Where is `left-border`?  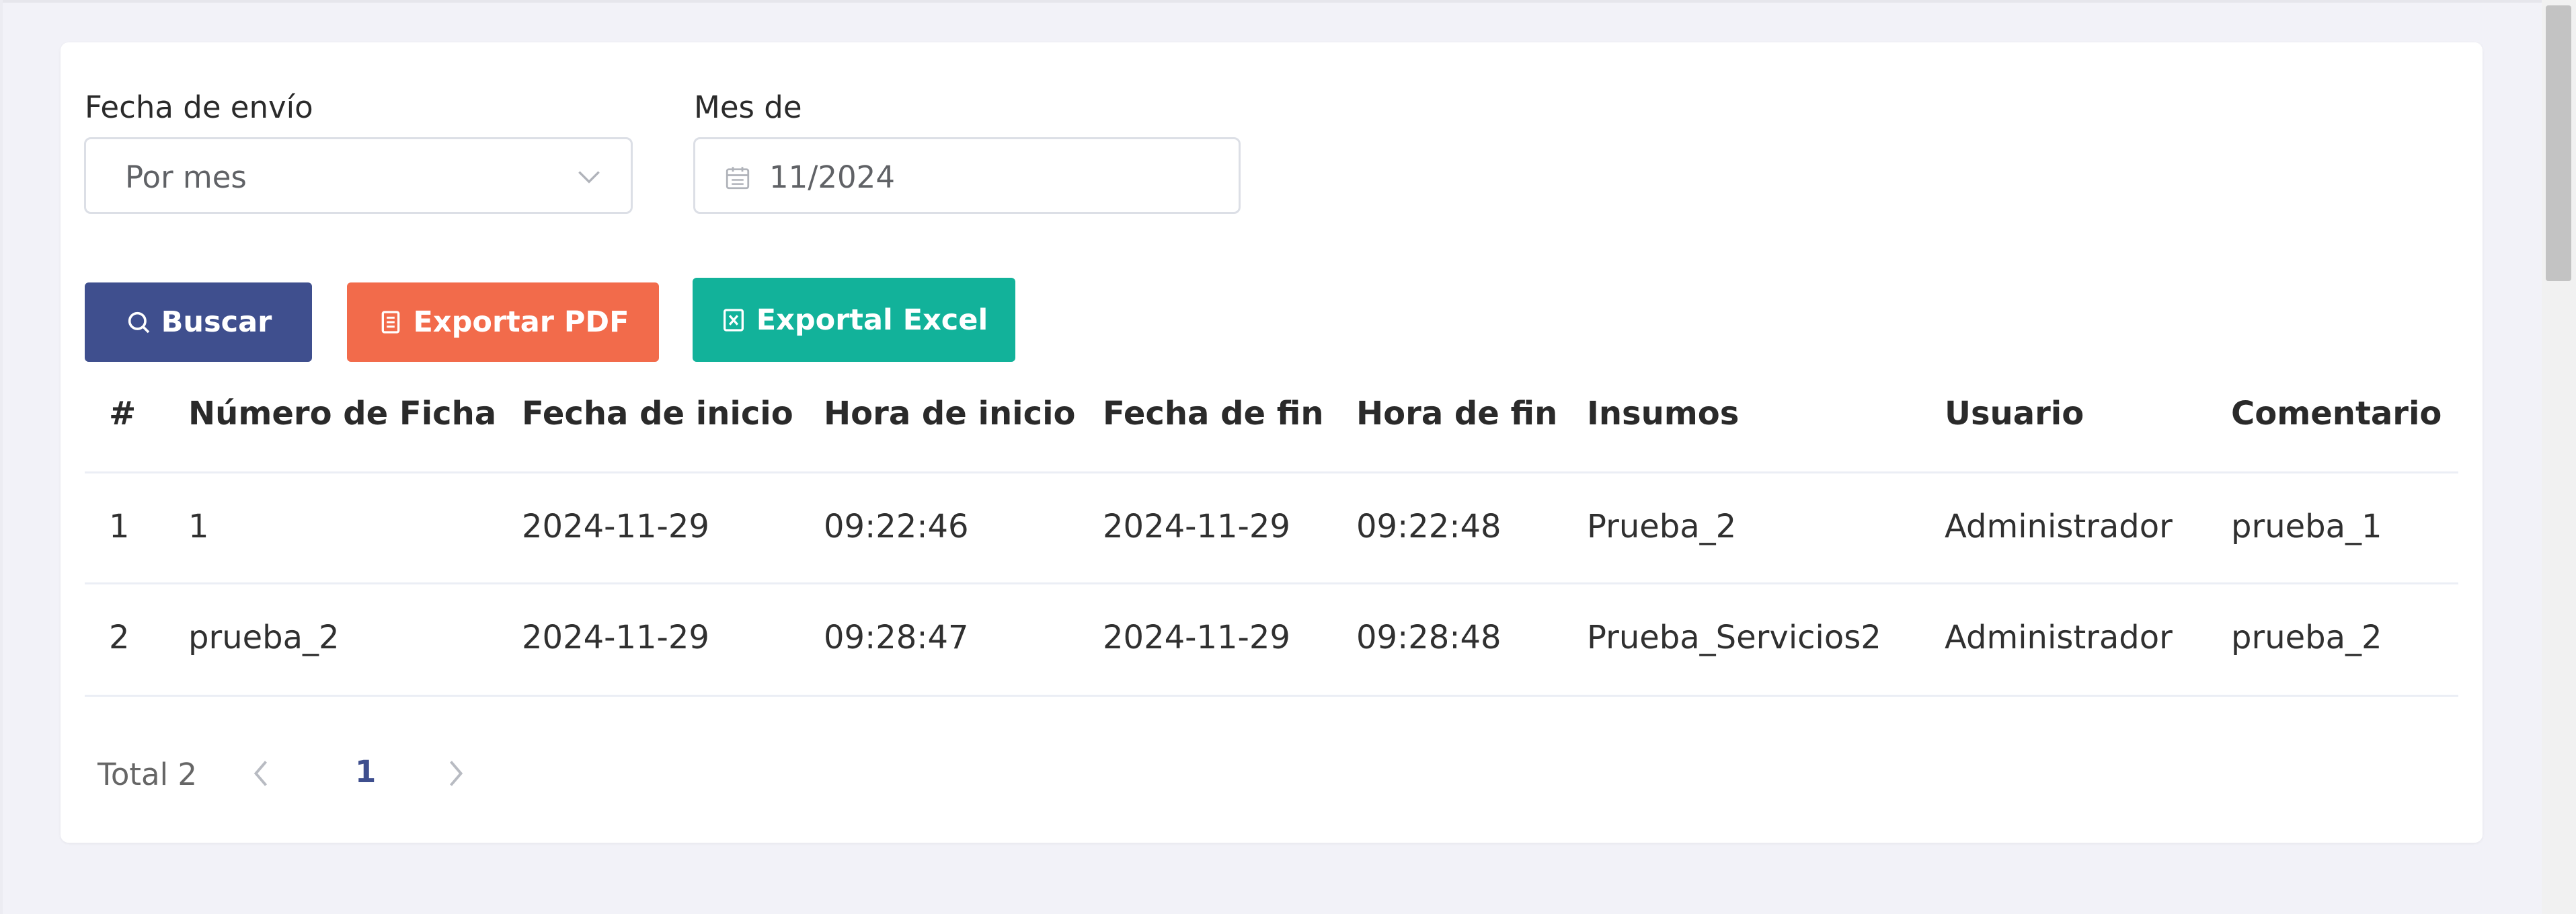 left-border is located at coordinates (2, 457).